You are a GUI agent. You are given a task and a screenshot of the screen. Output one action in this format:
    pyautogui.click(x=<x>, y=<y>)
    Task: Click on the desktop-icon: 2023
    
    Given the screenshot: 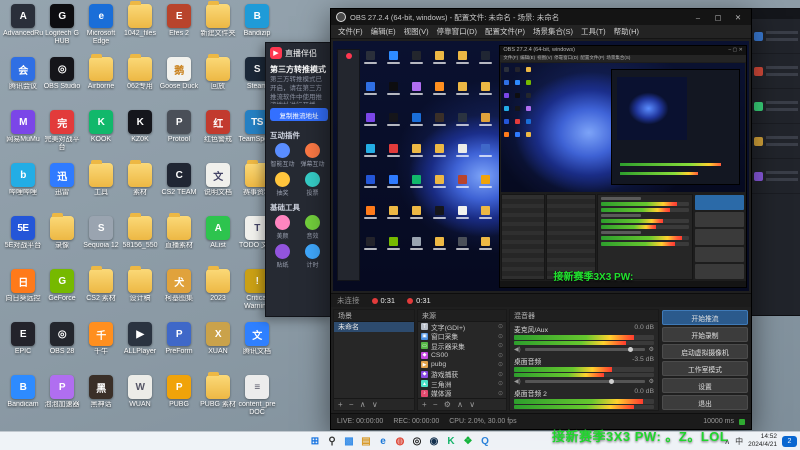 What is the action you would take?
    pyautogui.click(x=218, y=293)
    